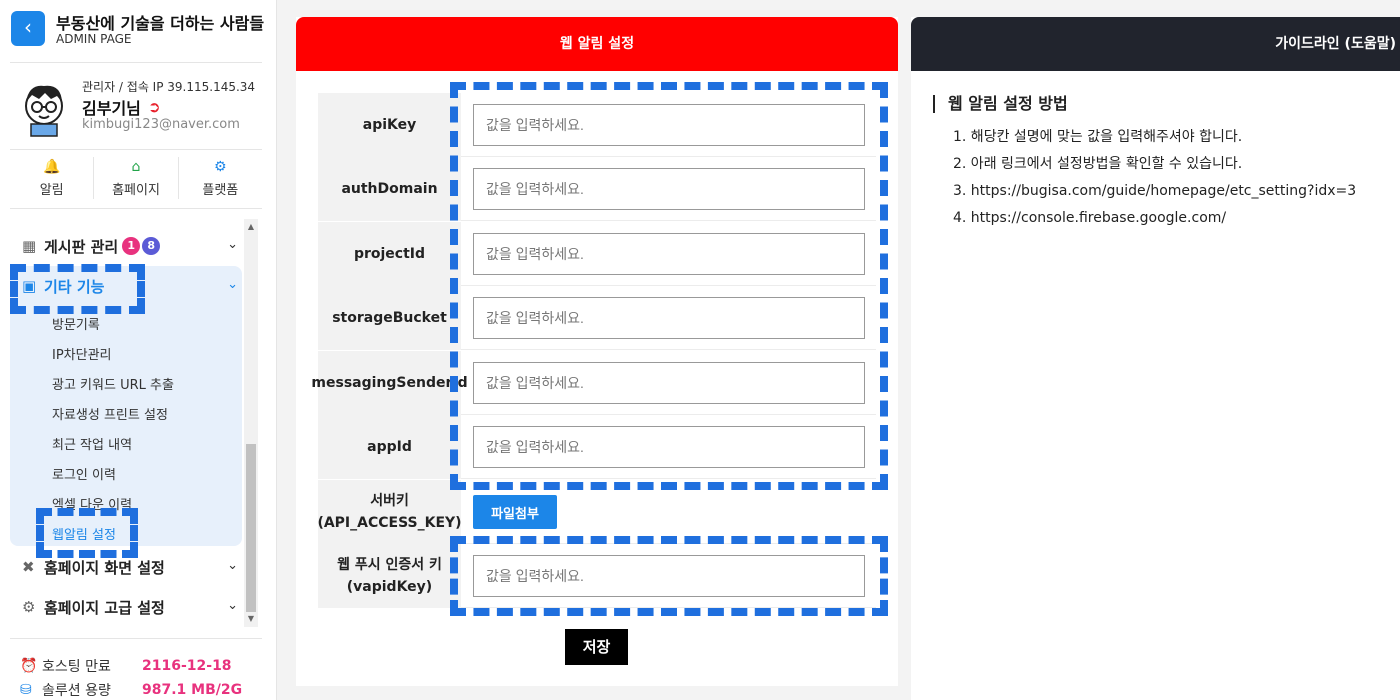 Image resolution: width=1400 pixels, height=700 pixels. Describe the element at coordinates (219, 178) in the screenshot. I see `quick-link-platform: ⚙ 플랫폼` at that location.